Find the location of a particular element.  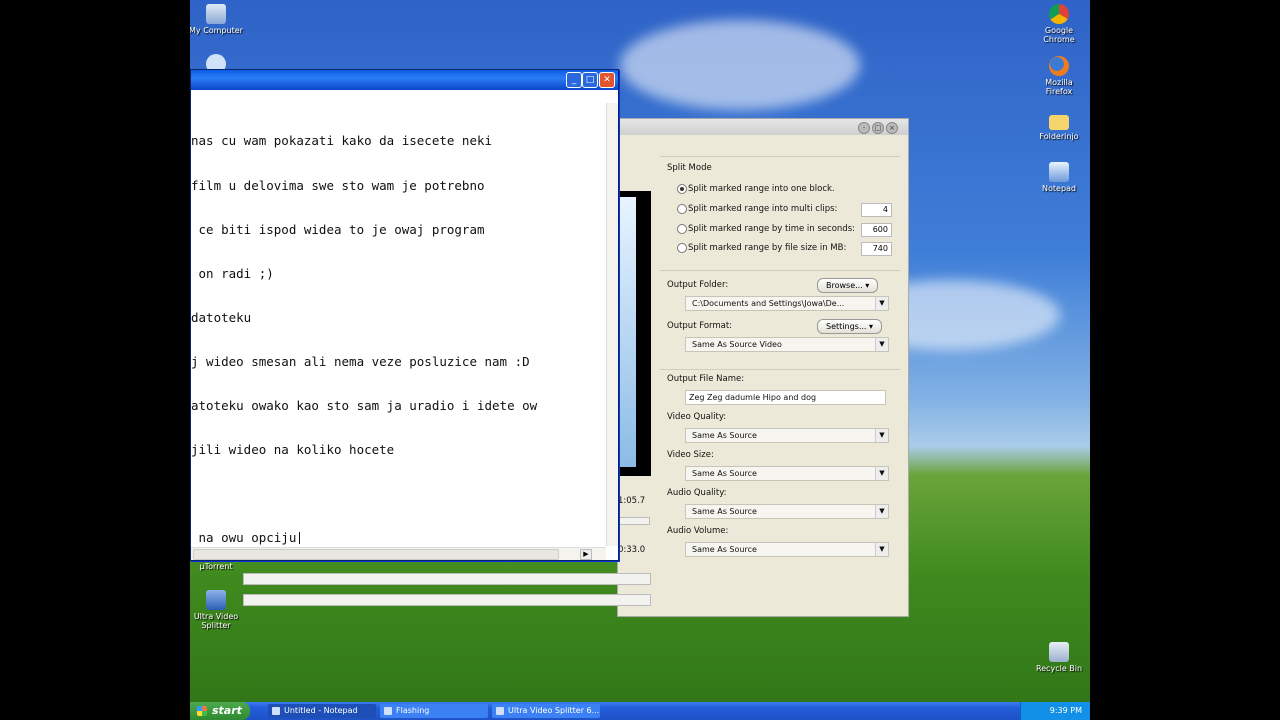

system-tray: 9:39 PM is located at coordinates (1055, 711).